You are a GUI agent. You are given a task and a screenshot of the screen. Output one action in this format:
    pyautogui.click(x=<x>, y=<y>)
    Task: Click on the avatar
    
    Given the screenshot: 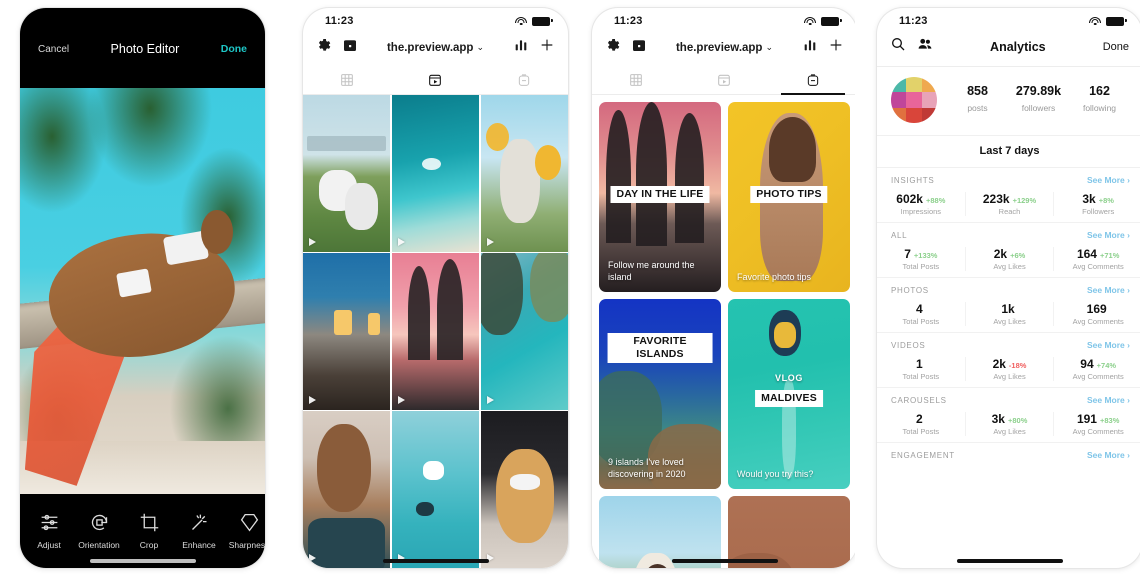 What is the action you would take?
    pyautogui.click(x=914, y=100)
    